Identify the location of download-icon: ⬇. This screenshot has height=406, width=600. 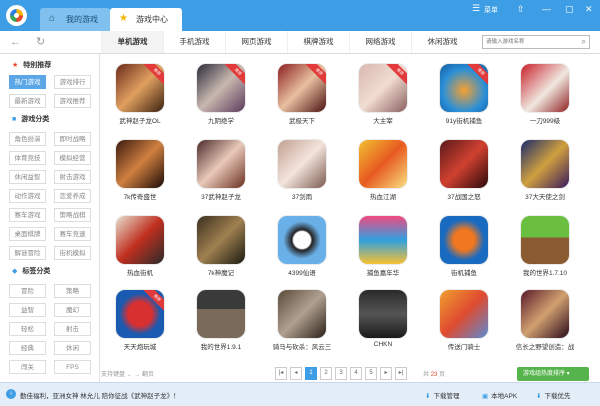
(428, 396).